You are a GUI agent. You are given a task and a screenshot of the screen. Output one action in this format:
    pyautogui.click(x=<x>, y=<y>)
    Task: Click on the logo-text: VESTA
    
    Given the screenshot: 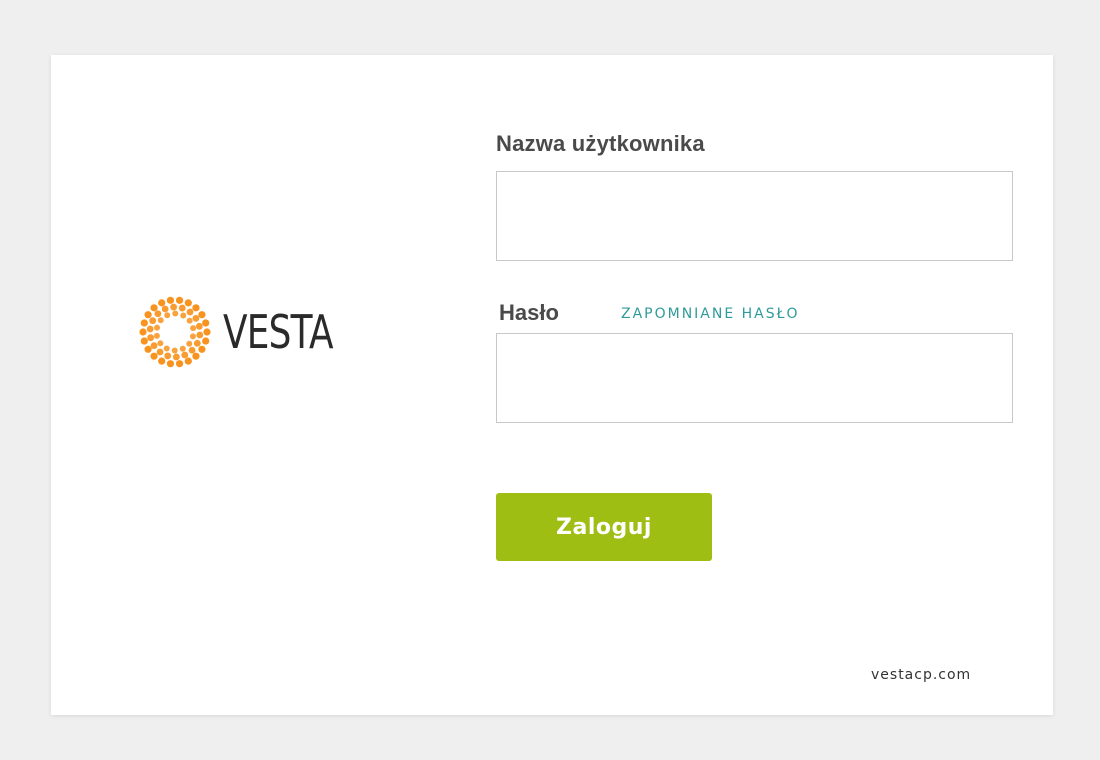 What is the action you would take?
    pyautogui.click(x=278, y=332)
    